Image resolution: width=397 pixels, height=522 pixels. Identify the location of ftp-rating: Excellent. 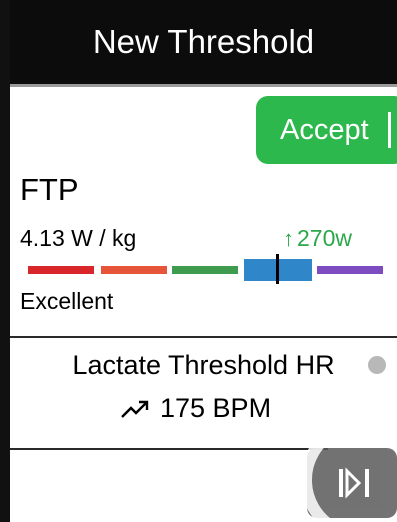
(67, 301).